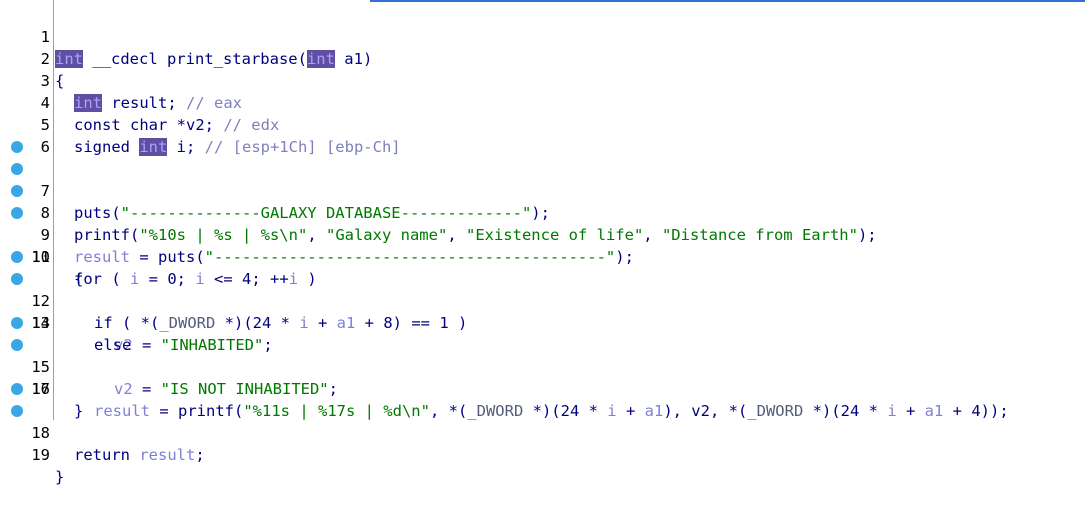 This screenshot has height=510, width=1085. What do you see at coordinates (542, 388) in the screenshot?
I see `code-line-17: 17 }` at bounding box center [542, 388].